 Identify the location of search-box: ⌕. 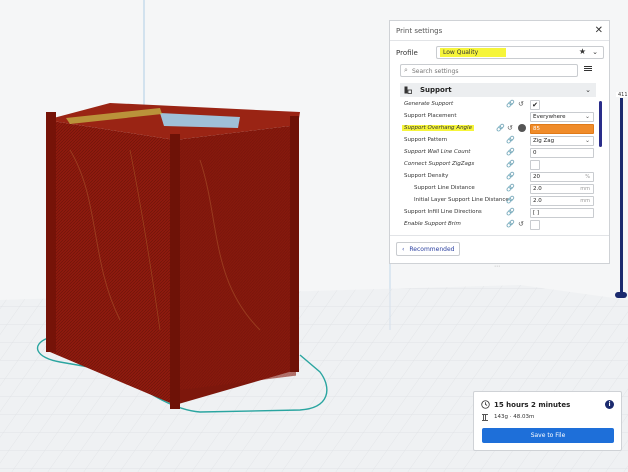
(489, 70).